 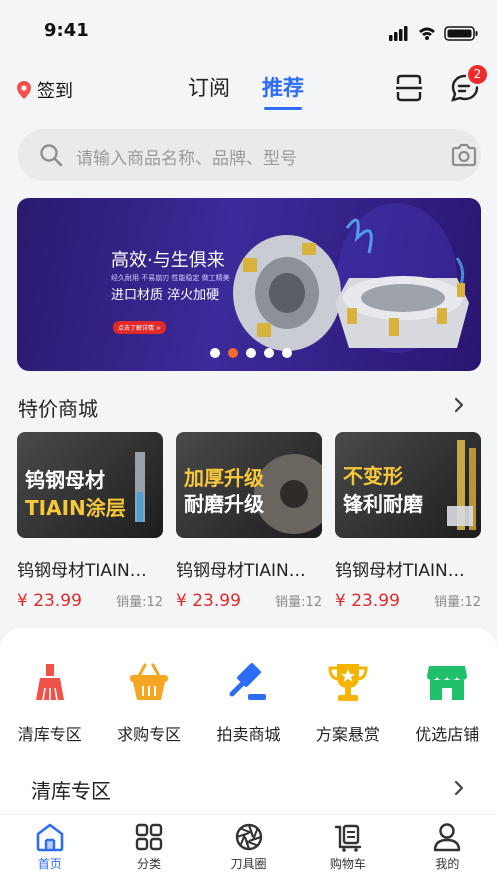 I want to click on checkin-button: 签到, so click(x=45, y=90).